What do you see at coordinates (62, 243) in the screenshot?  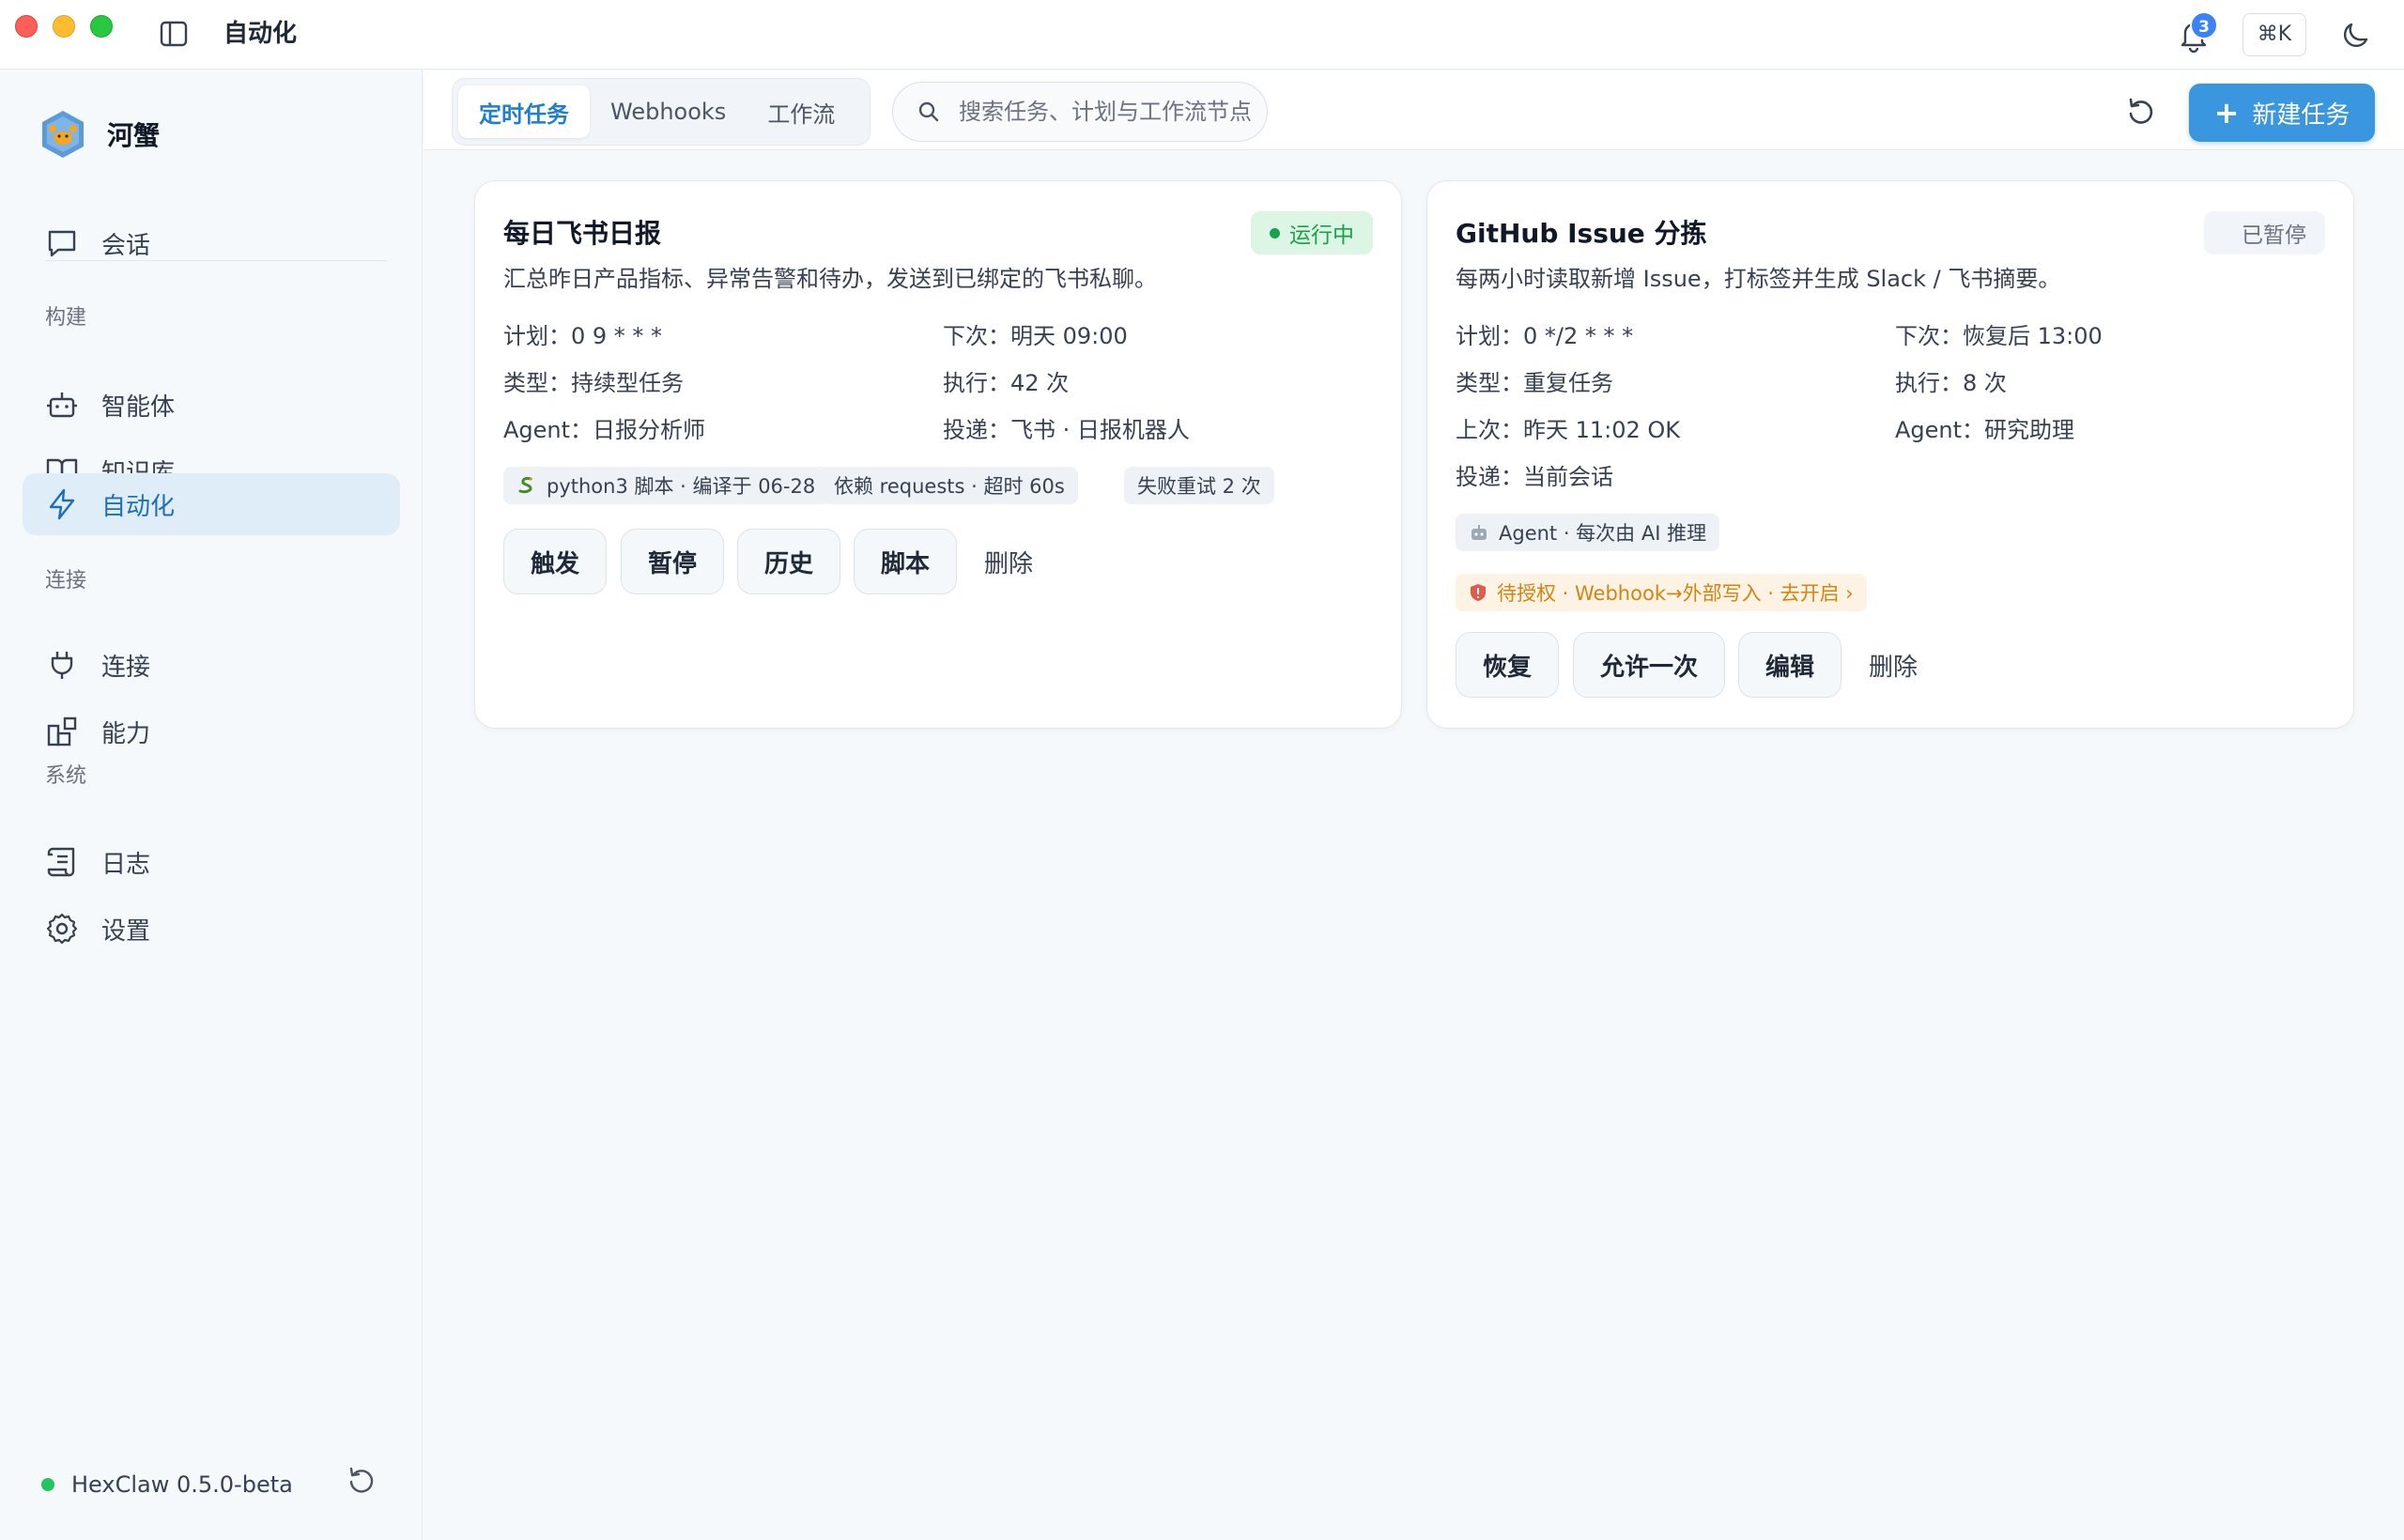 I see `chat-bubble-icon` at bounding box center [62, 243].